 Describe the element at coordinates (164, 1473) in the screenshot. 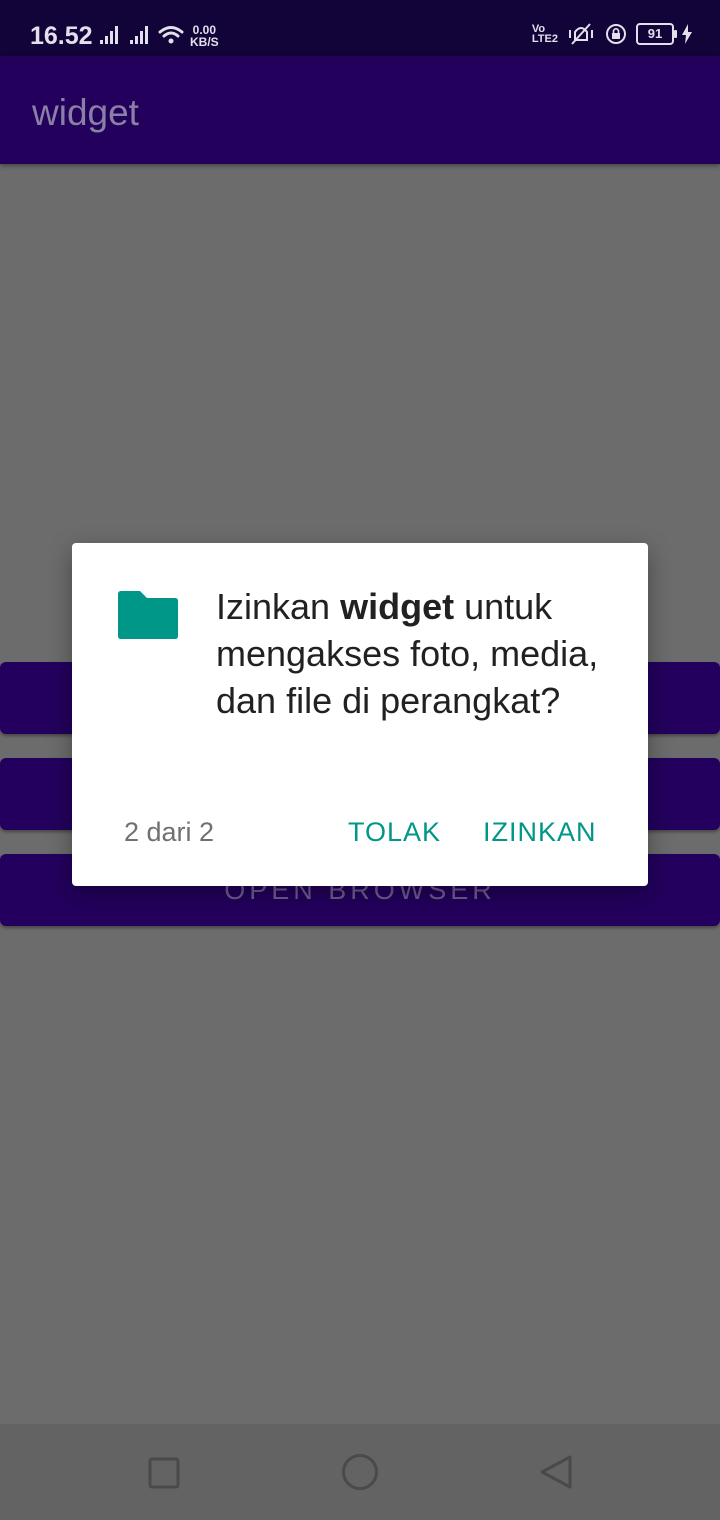

I see `square-recents-icon` at that location.